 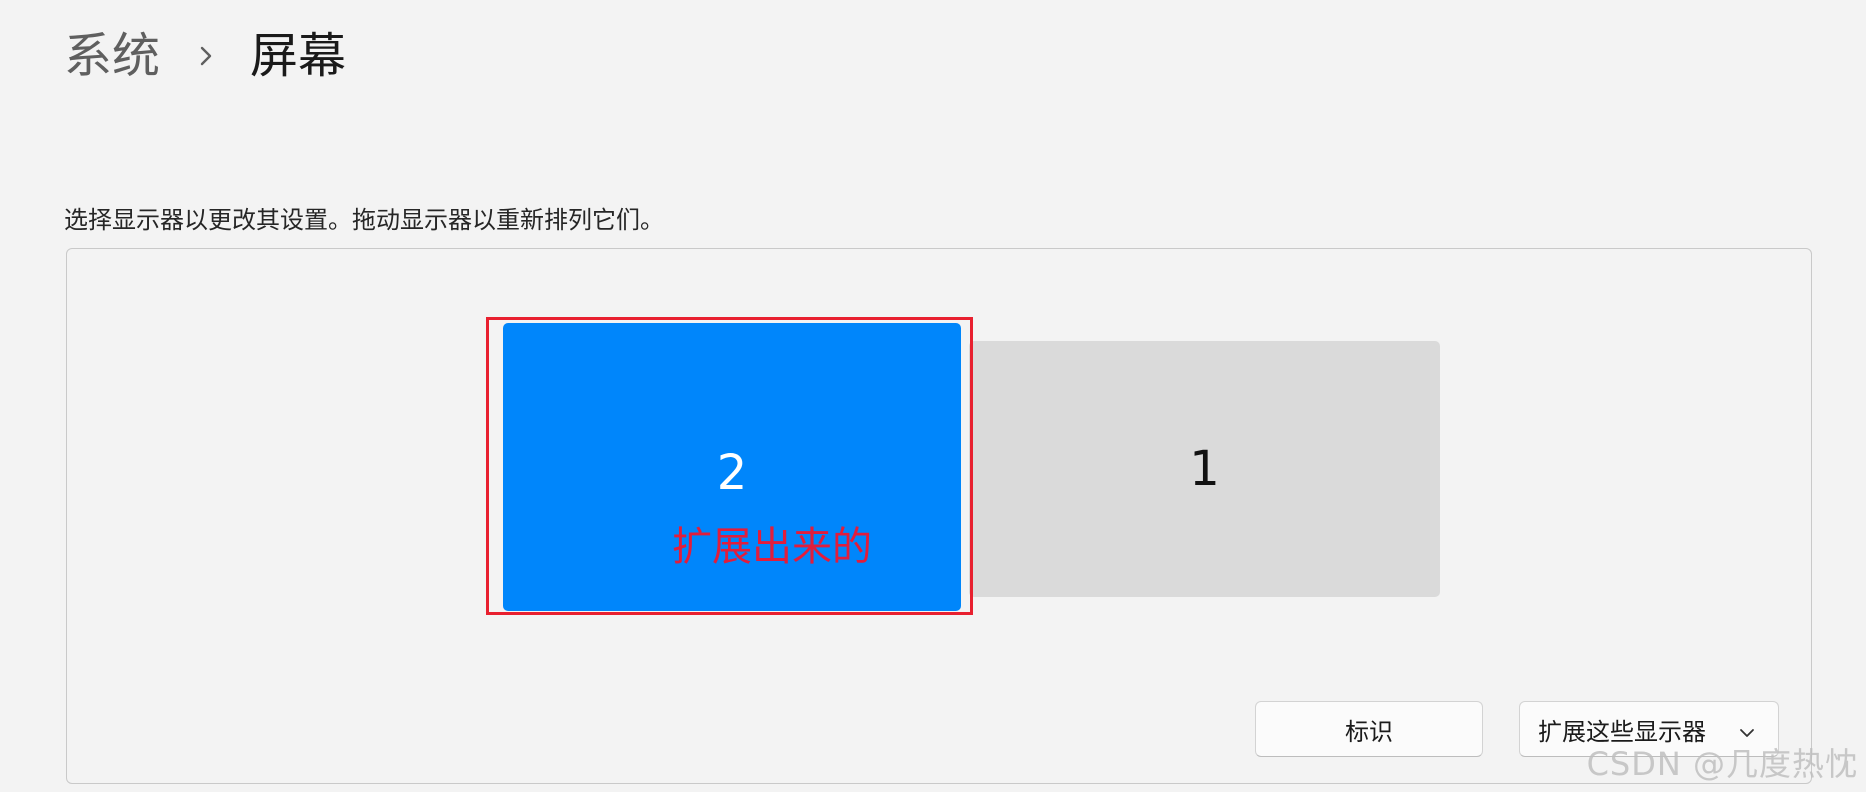 What do you see at coordinates (1747, 729) in the screenshot?
I see `chevron-down-icon` at bounding box center [1747, 729].